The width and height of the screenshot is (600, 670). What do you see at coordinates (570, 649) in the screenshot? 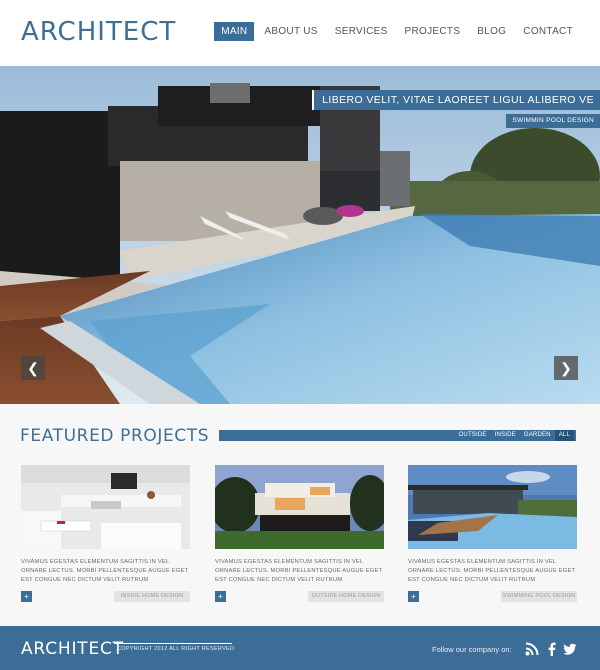
I see `twitter-icon` at bounding box center [570, 649].